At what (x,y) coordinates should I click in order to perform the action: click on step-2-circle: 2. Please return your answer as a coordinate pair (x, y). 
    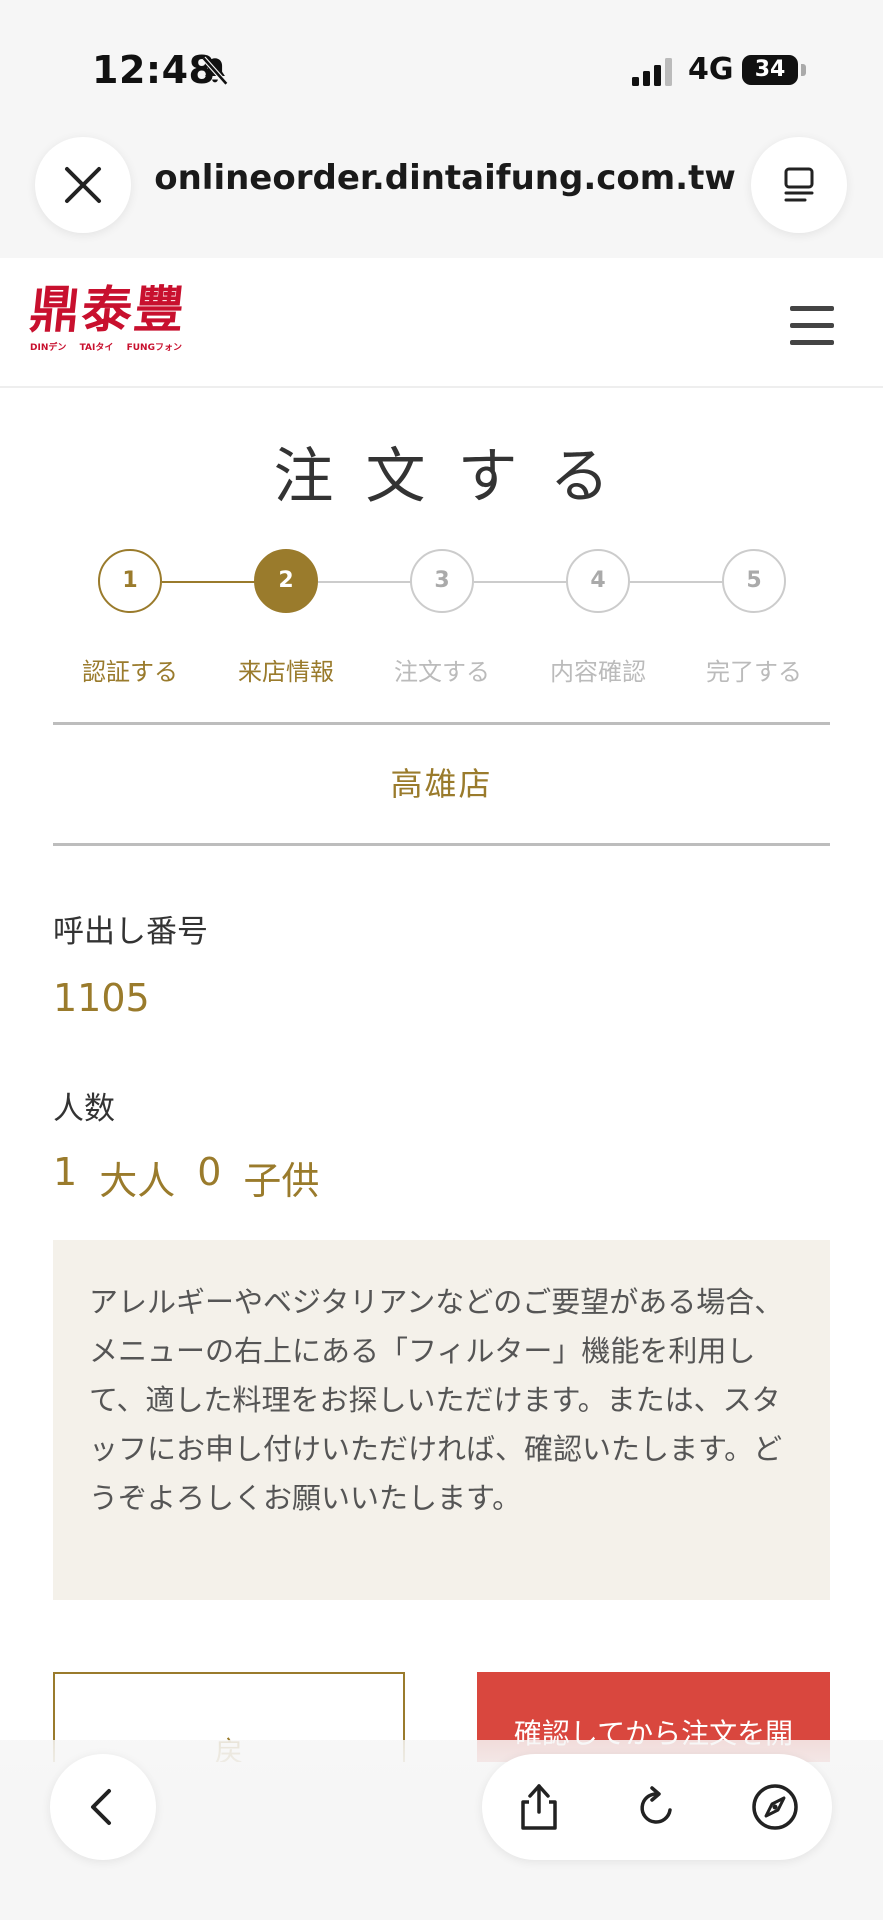
    Looking at the image, I should click on (286, 581).